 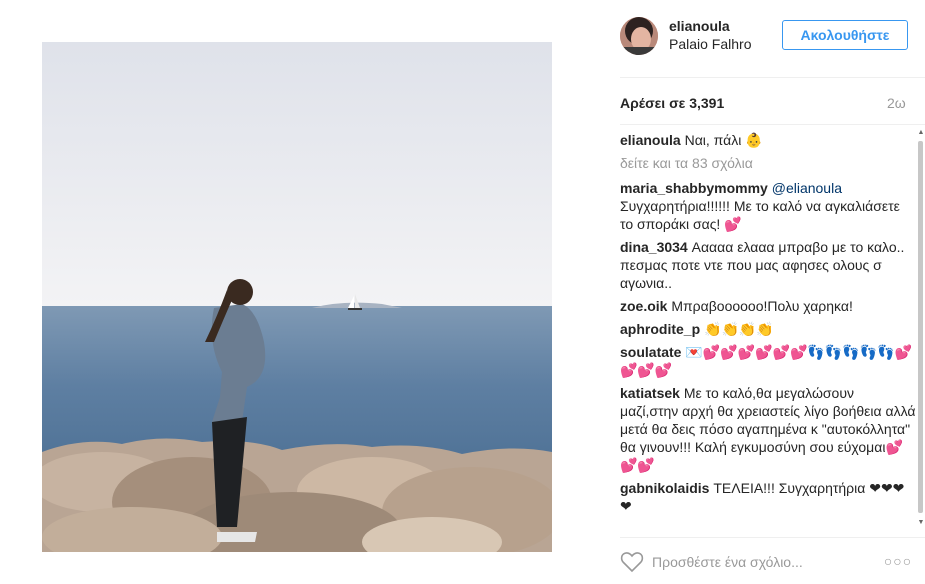 I want to click on heart-icon, so click(x=632, y=562).